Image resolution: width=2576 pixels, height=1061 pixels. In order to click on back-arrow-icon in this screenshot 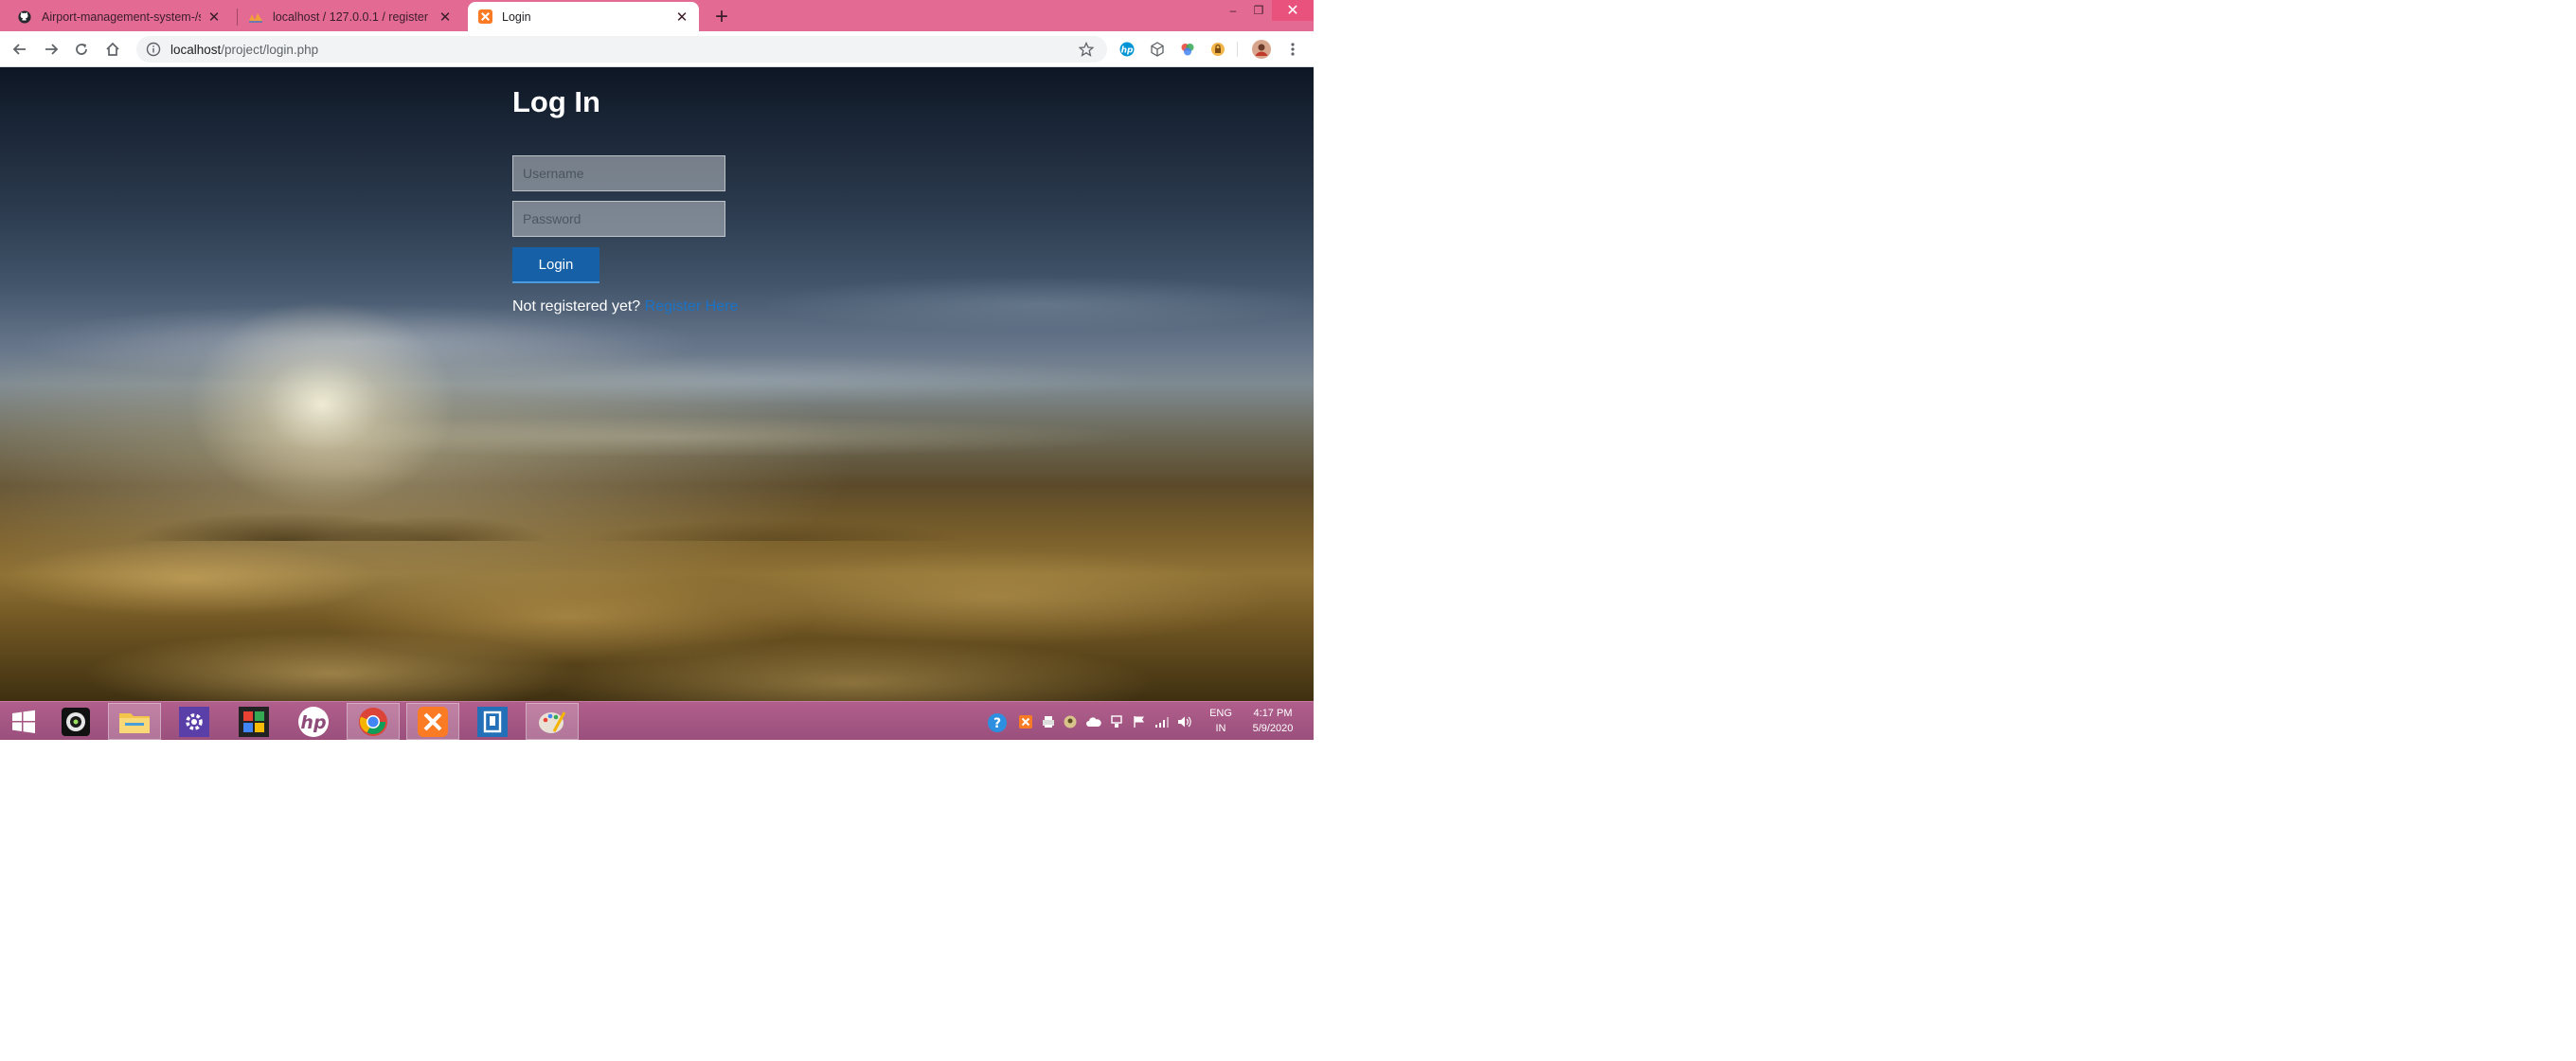, I will do `click(19, 49)`.